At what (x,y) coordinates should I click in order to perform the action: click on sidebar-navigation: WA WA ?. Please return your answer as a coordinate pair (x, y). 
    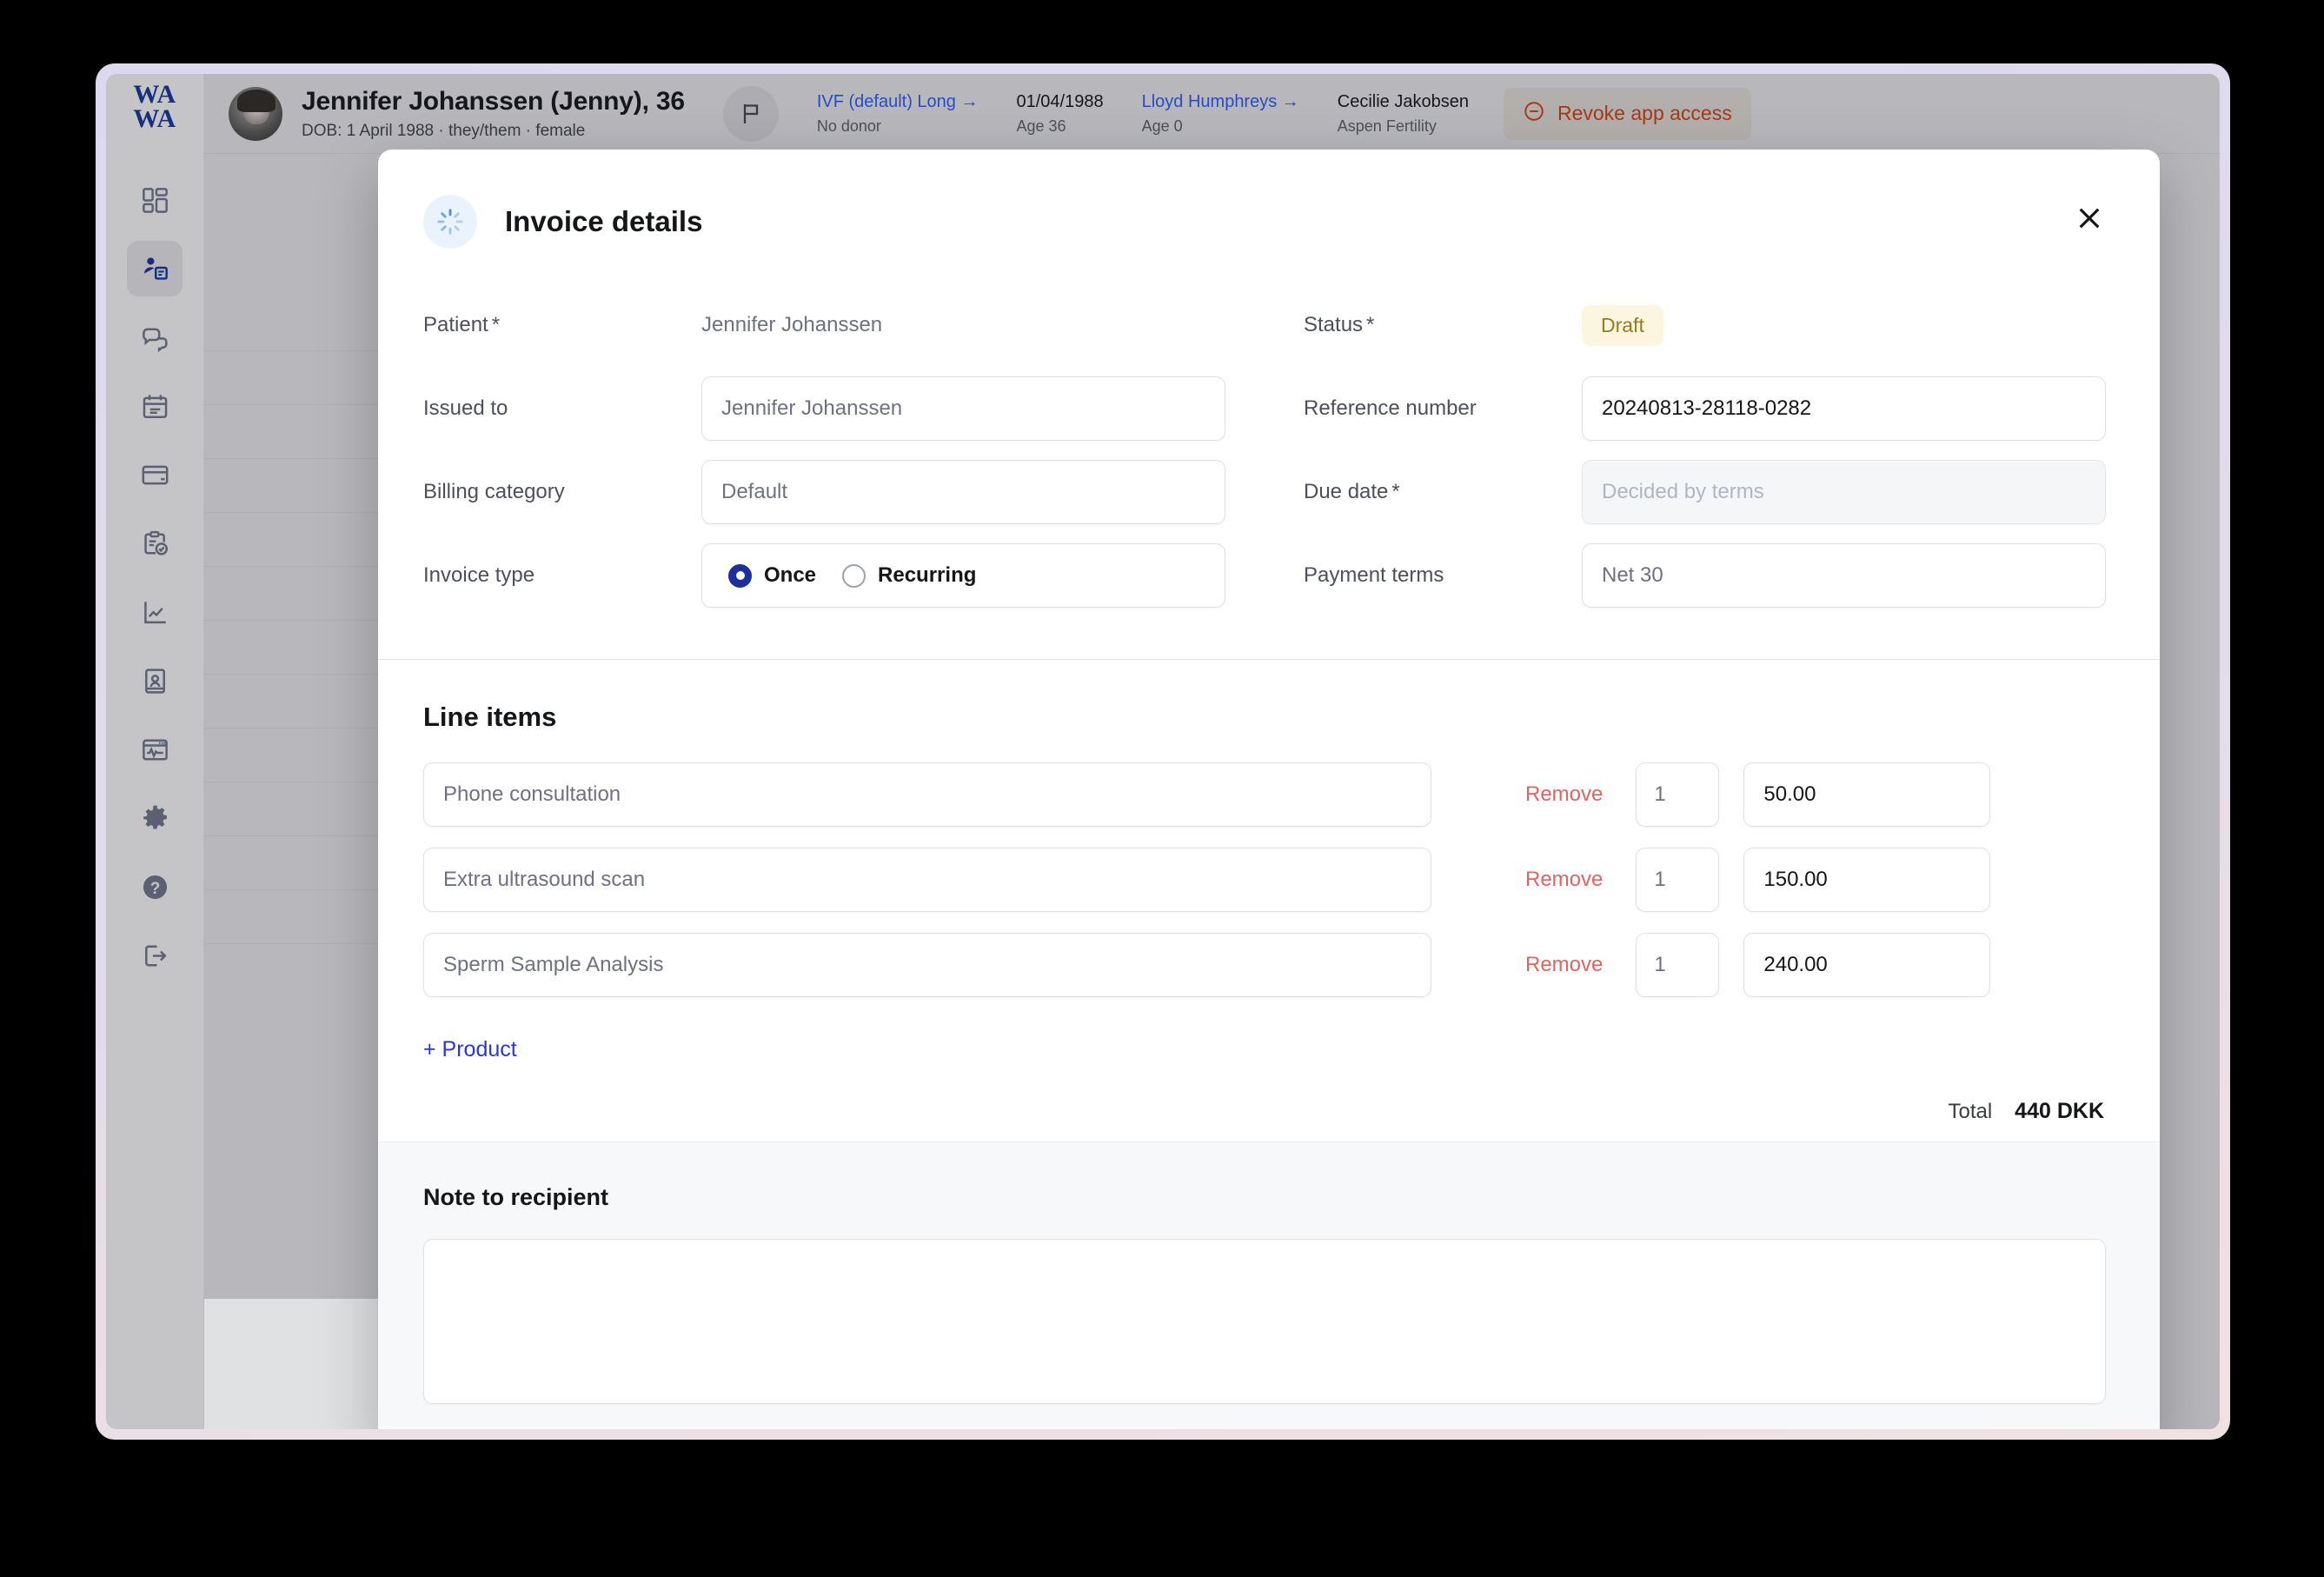
    Looking at the image, I should click on (155, 751).